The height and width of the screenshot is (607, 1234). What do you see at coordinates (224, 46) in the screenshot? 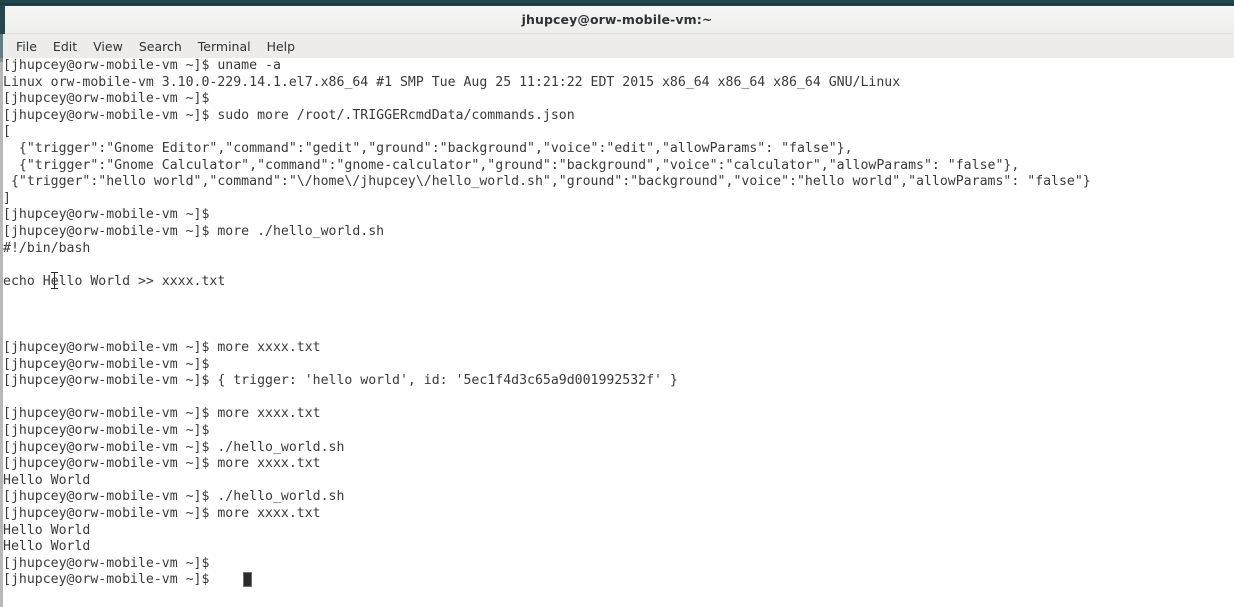
I see `menu-item-terminal: Terminal` at bounding box center [224, 46].